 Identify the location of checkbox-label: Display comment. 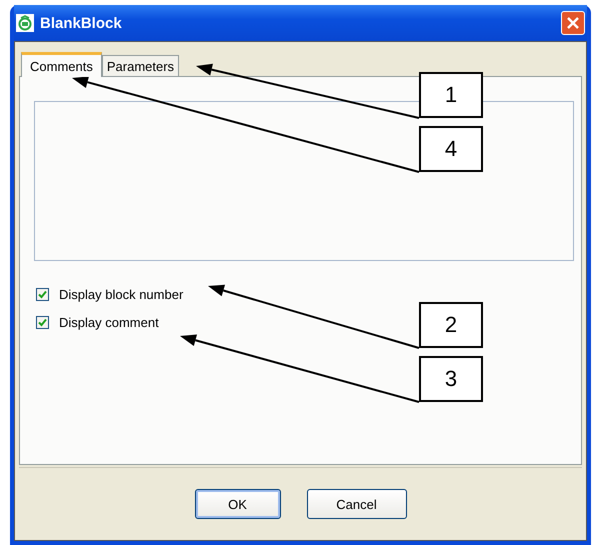
(109, 322).